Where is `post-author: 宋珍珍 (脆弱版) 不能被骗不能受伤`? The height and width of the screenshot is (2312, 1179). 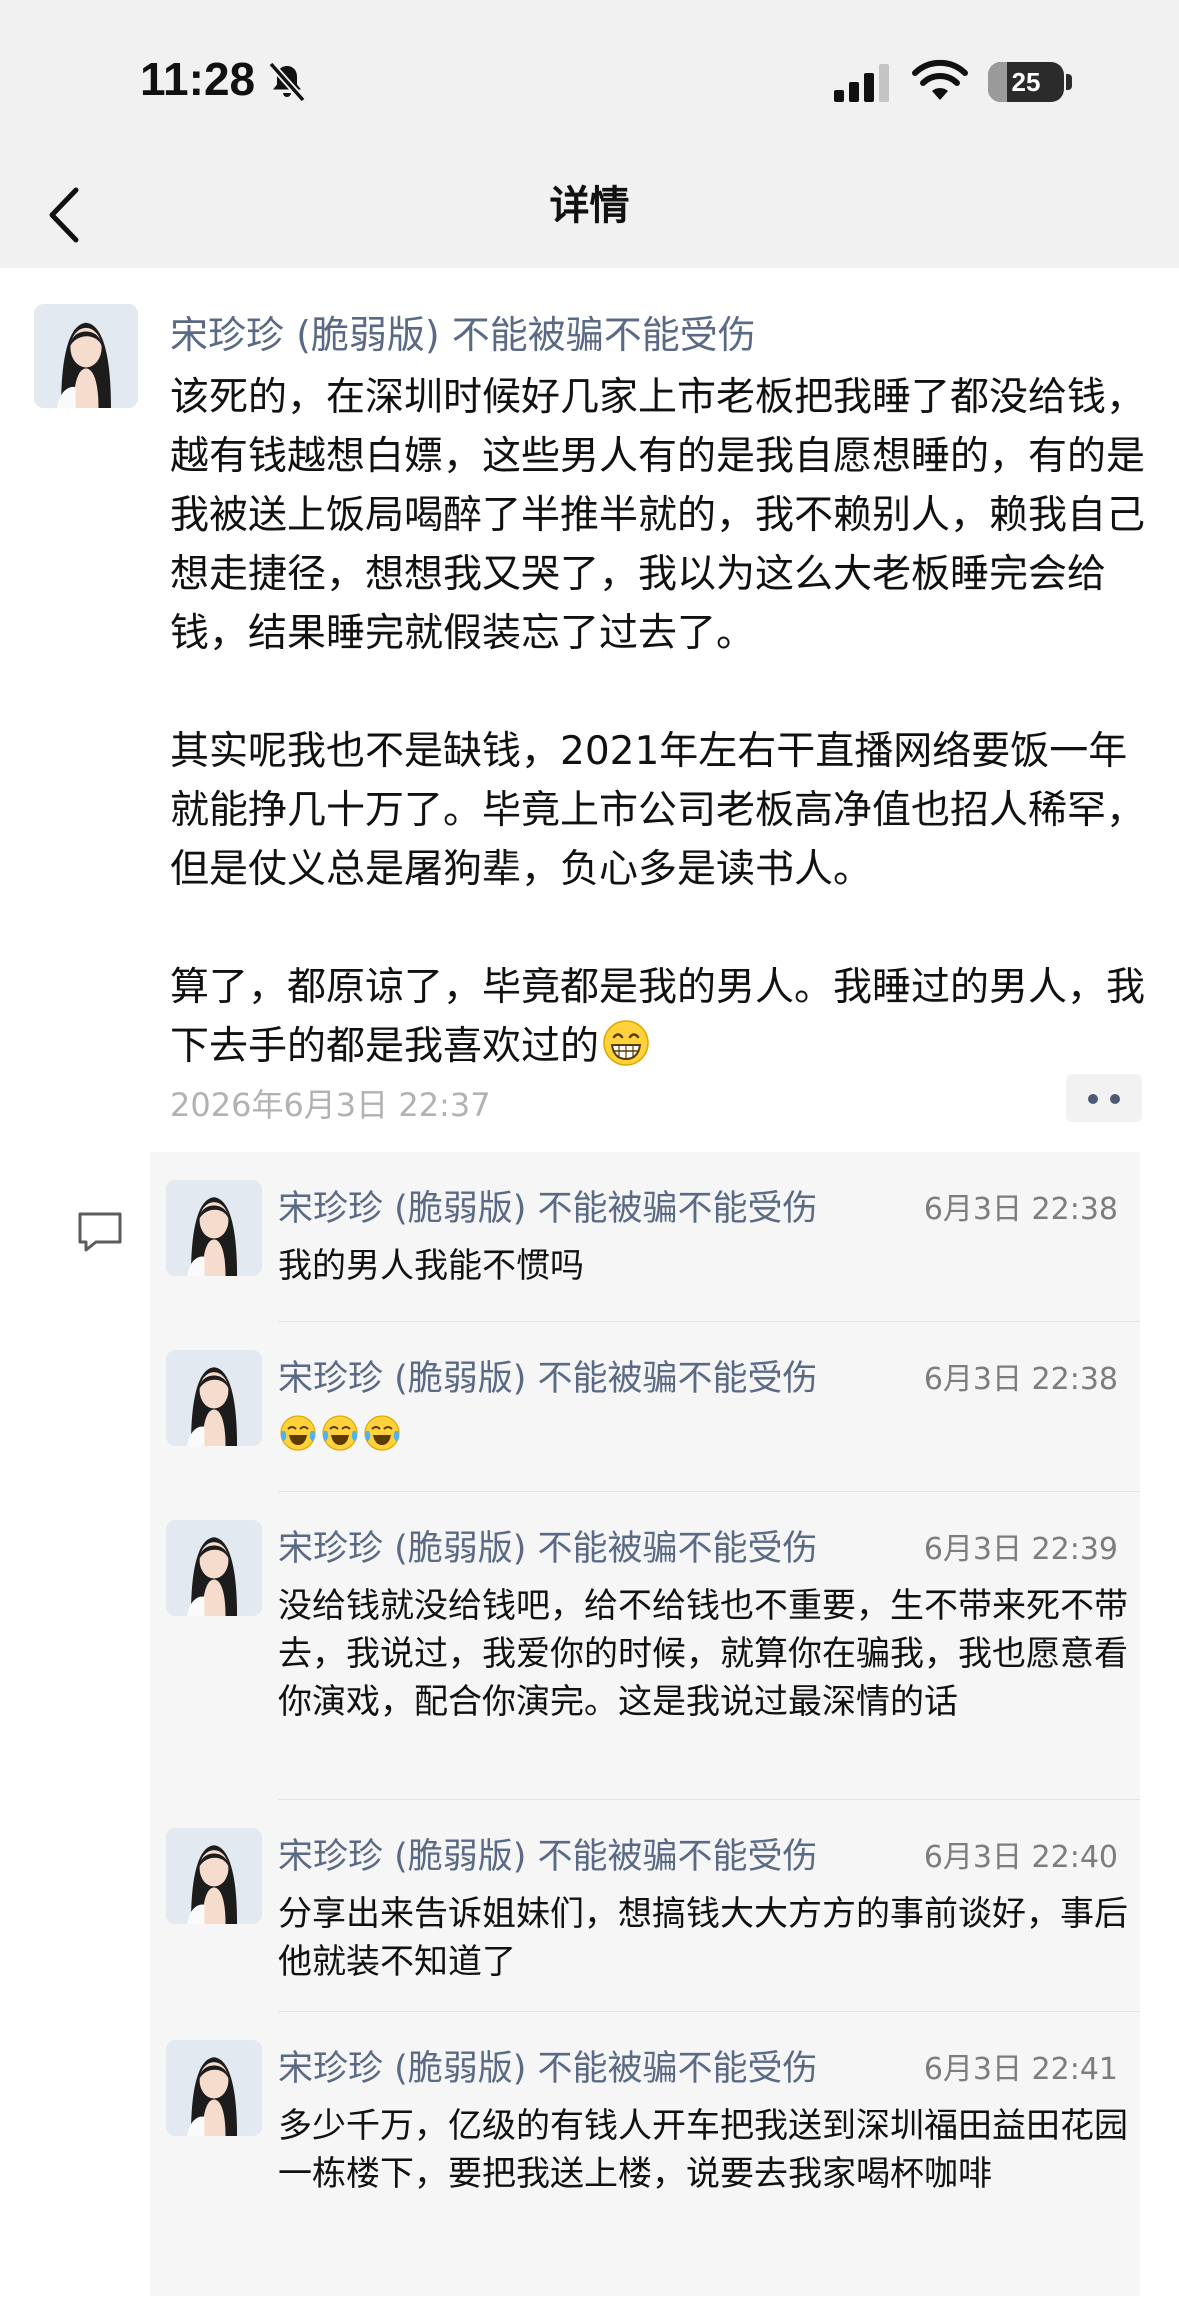 post-author: 宋珍珍 (脆弱版) 不能被骗不能受伤 is located at coordinates (463, 331).